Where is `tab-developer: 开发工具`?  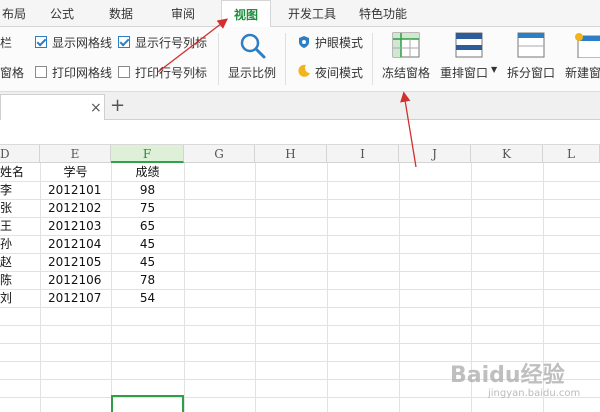
tab-developer: 开发工具 is located at coordinates (312, 13).